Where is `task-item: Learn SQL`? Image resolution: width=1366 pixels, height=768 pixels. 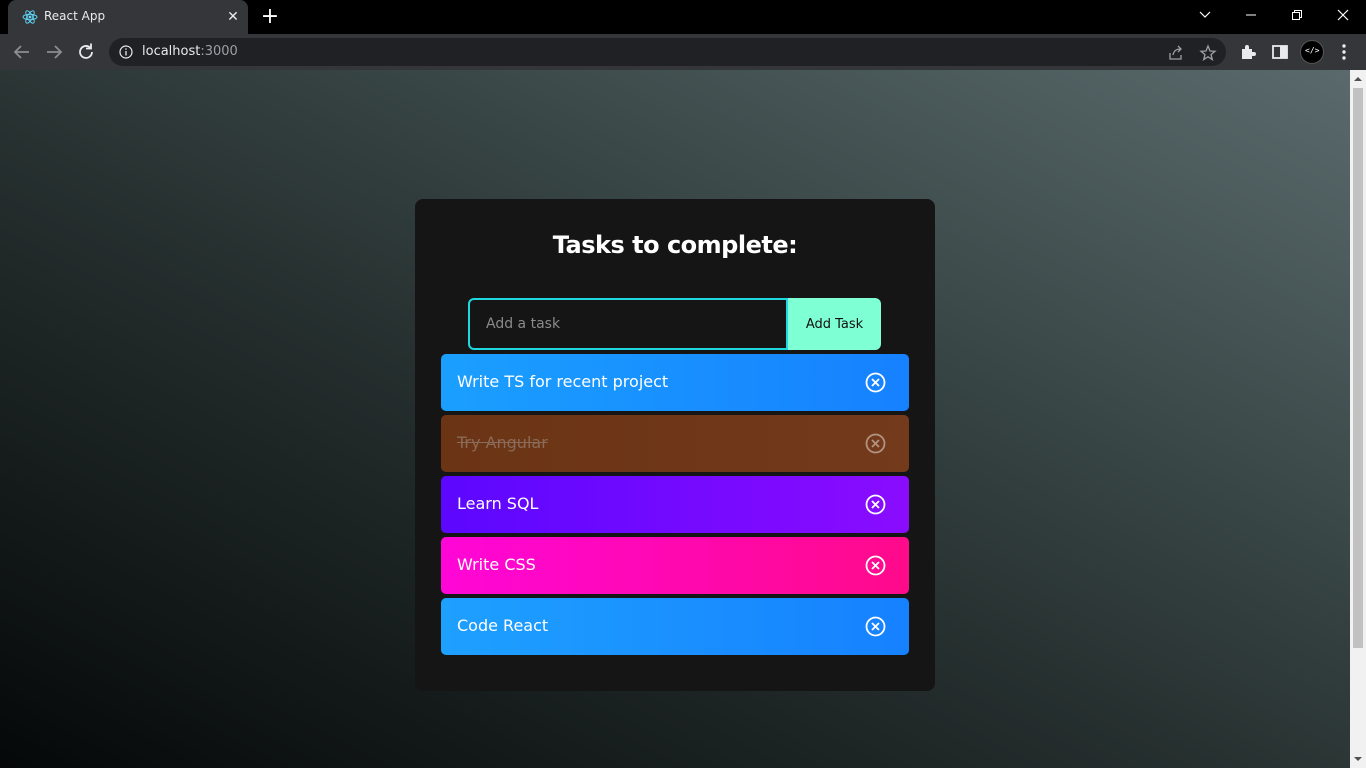
task-item: Learn SQL is located at coordinates (675, 504).